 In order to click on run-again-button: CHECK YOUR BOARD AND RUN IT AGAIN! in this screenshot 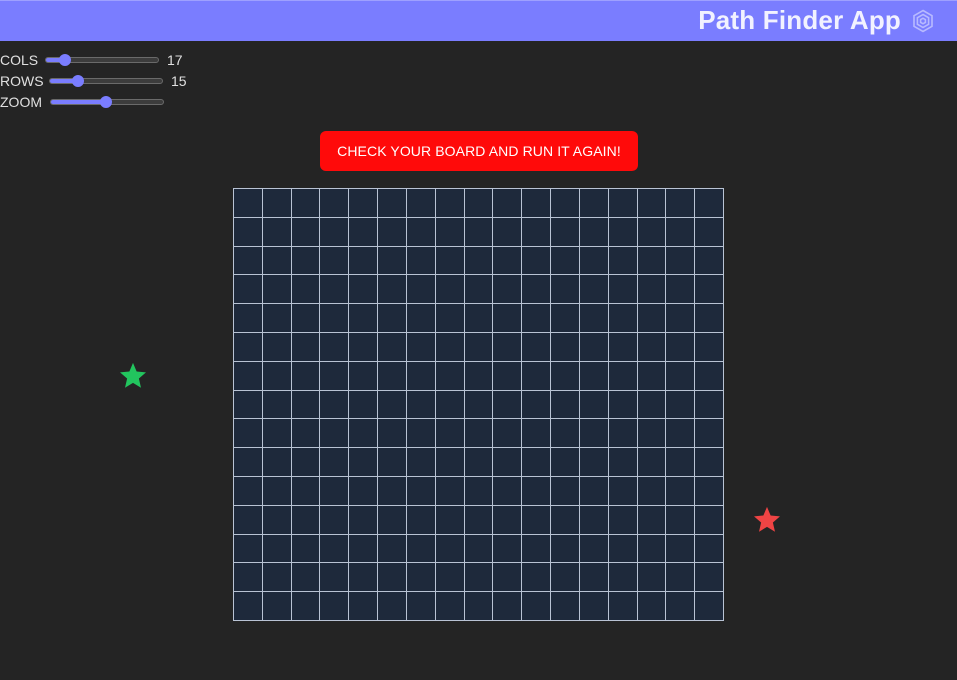, I will do `click(479, 151)`.